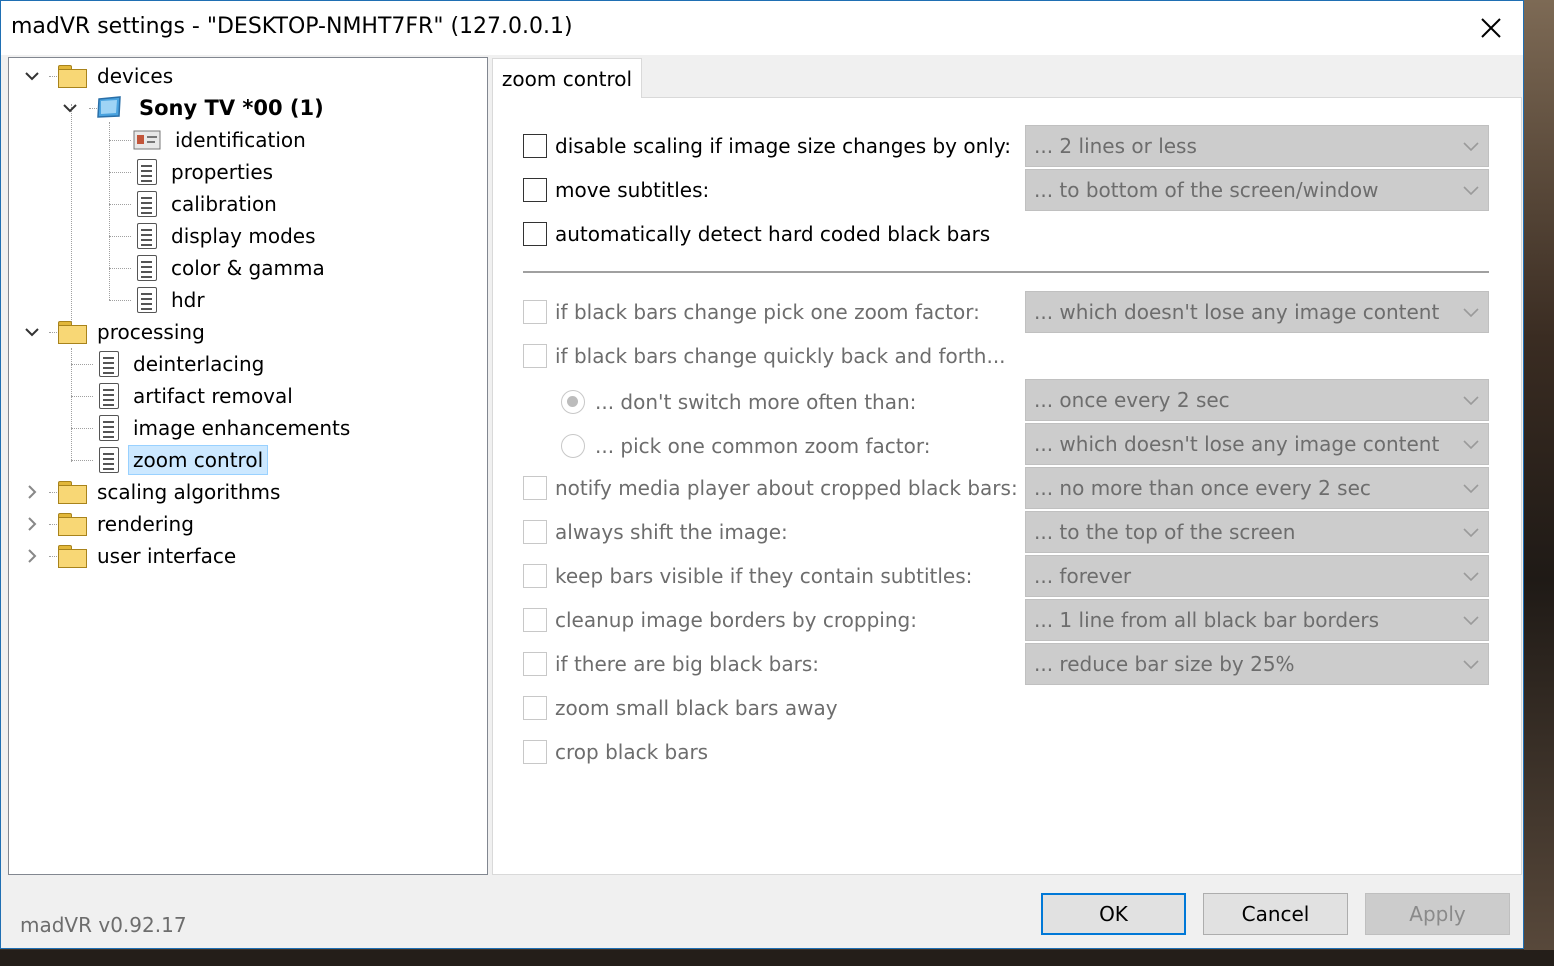  I want to click on tree-item-device: Sony TV *00 (1), so click(211, 108).